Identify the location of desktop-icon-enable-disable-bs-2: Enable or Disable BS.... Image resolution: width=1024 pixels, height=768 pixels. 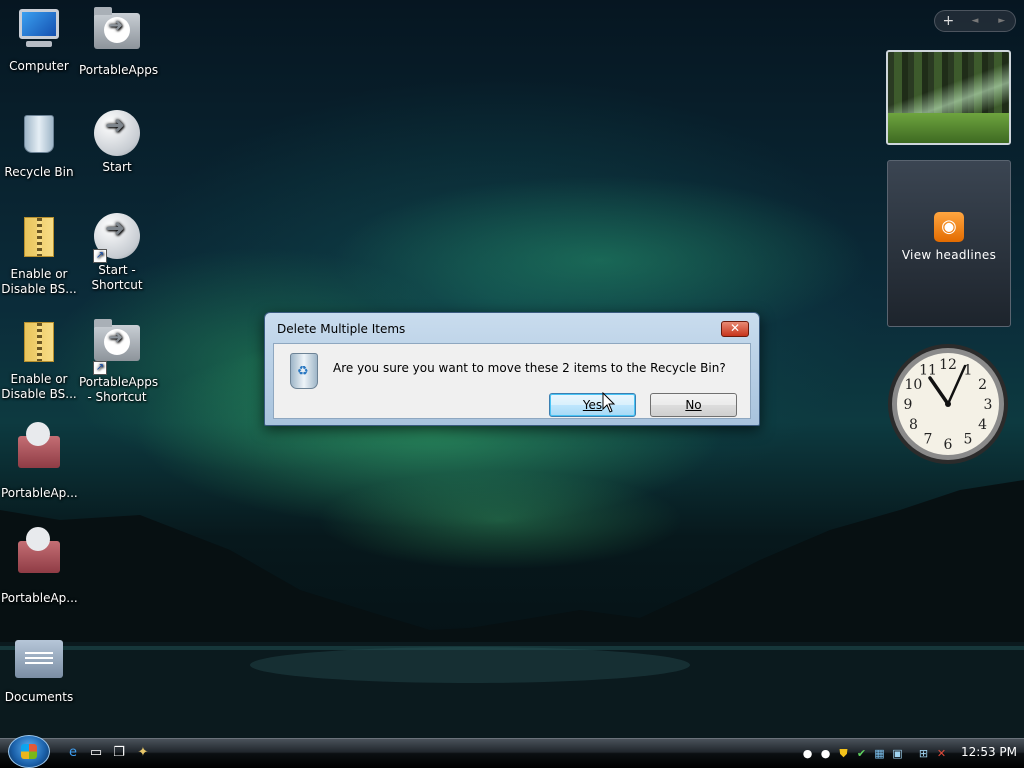
(39, 359).